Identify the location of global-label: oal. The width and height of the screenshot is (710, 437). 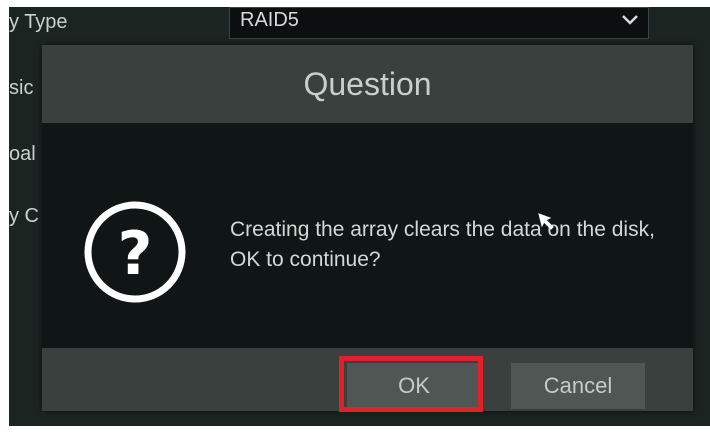
(22, 154).